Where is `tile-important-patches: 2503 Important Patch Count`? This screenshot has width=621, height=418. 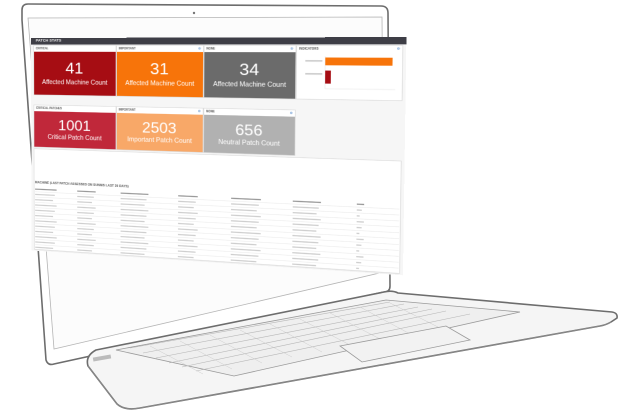
tile-important-patches: 2503 Important Patch Count is located at coordinates (159, 132).